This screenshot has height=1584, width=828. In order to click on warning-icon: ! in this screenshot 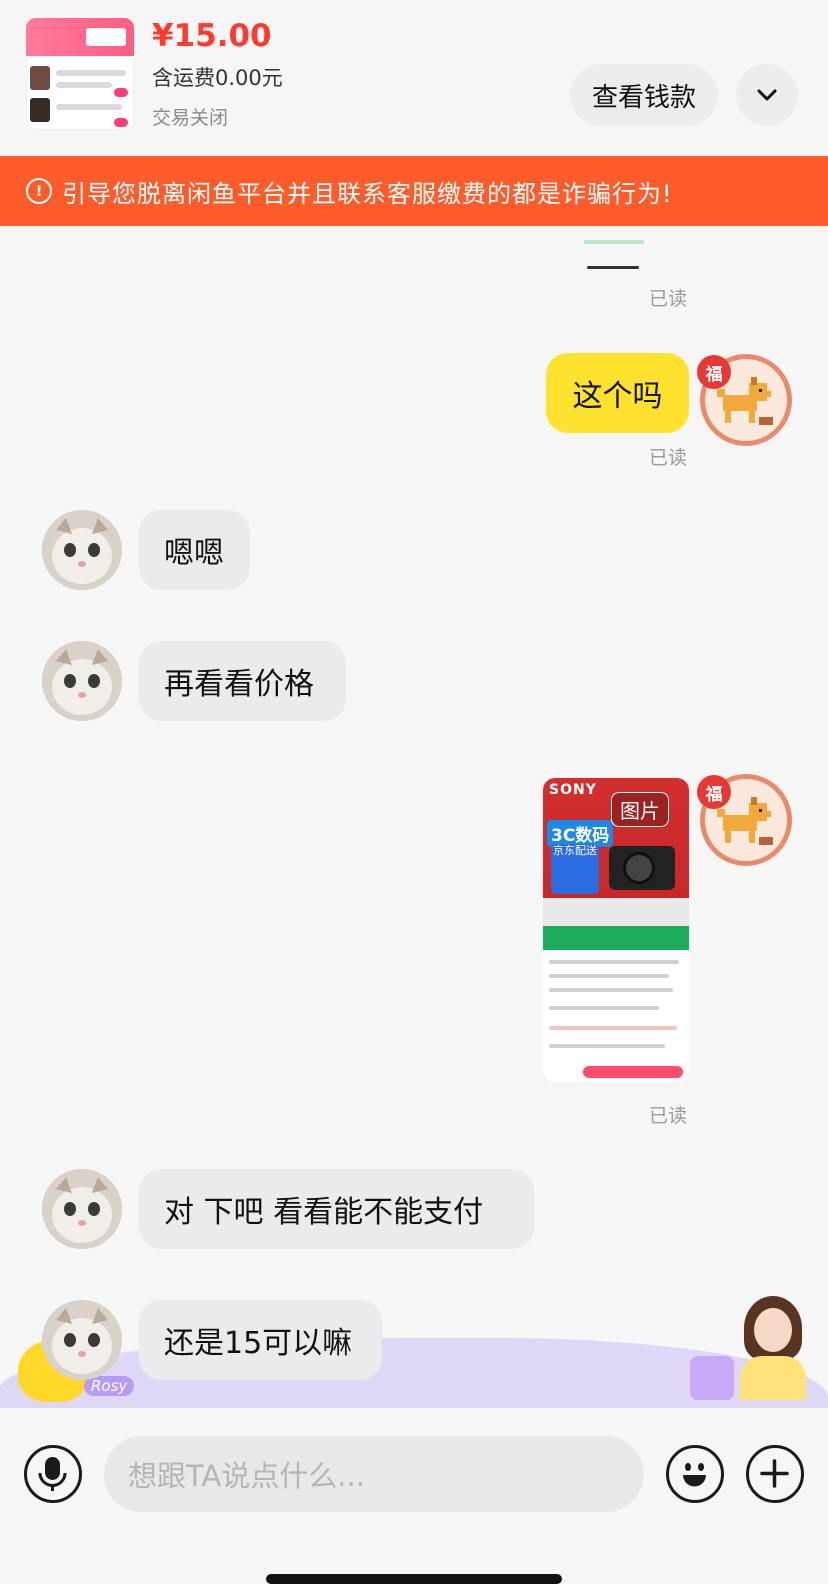, I will do `click(39, 191)`.